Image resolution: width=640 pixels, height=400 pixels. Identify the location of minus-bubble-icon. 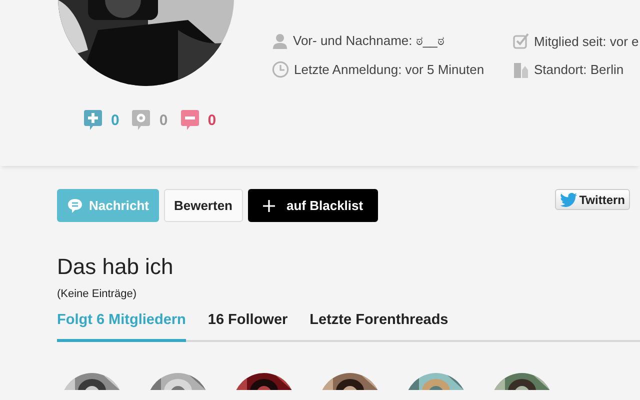
(190, 120).